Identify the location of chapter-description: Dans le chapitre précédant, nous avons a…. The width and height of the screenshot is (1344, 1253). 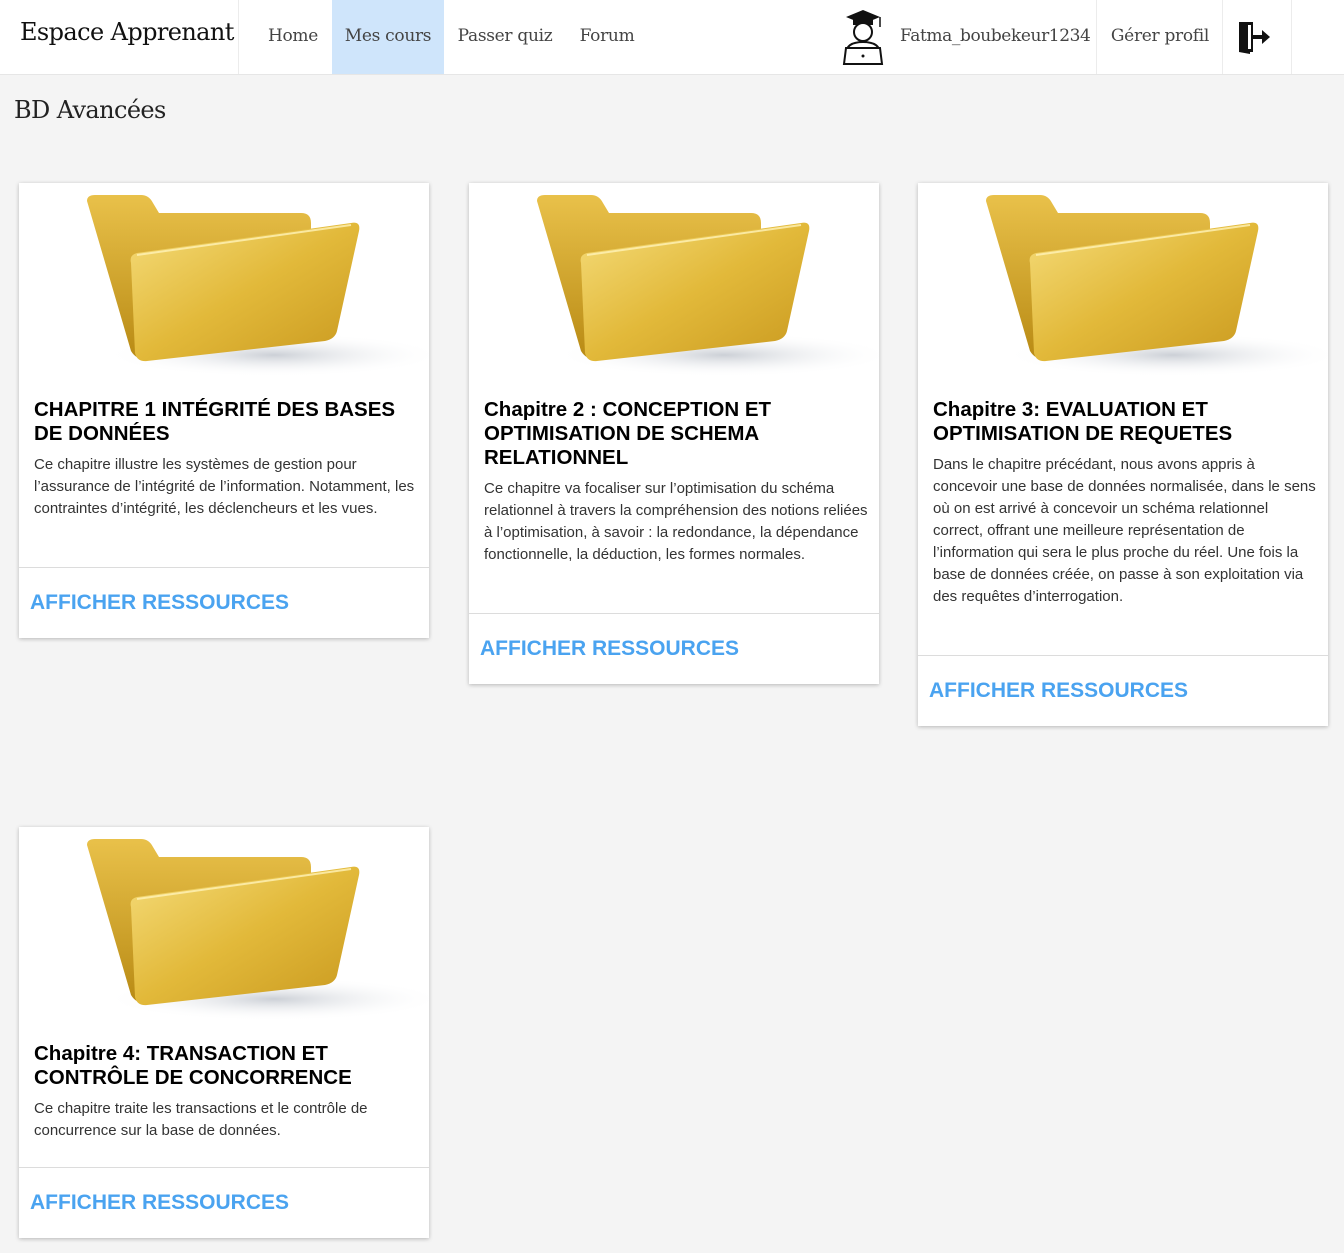
(1124, 530).